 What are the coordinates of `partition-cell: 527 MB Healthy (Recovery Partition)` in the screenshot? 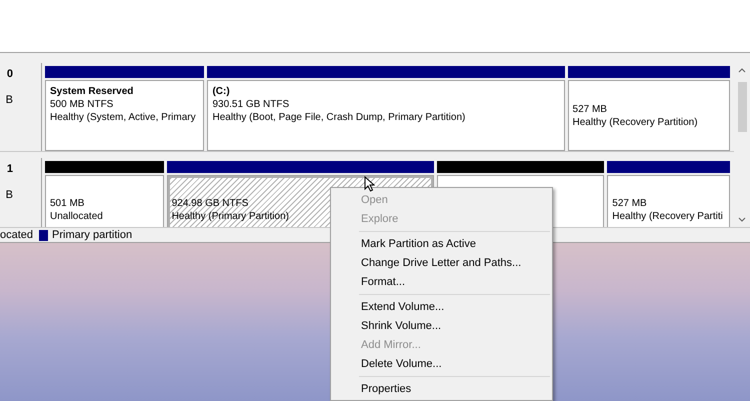 It's located at (649, 115).